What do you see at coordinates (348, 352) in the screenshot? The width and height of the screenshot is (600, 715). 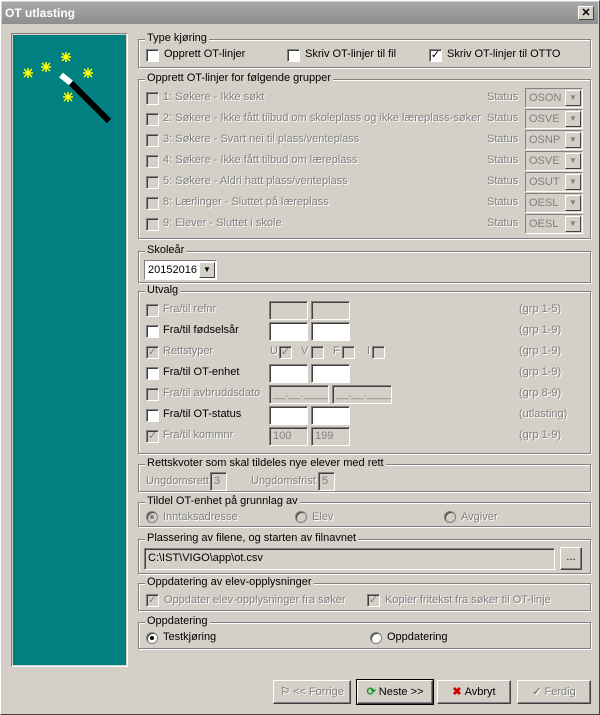 I see `rett-f-checkbox` at bounding box center [348, 352].